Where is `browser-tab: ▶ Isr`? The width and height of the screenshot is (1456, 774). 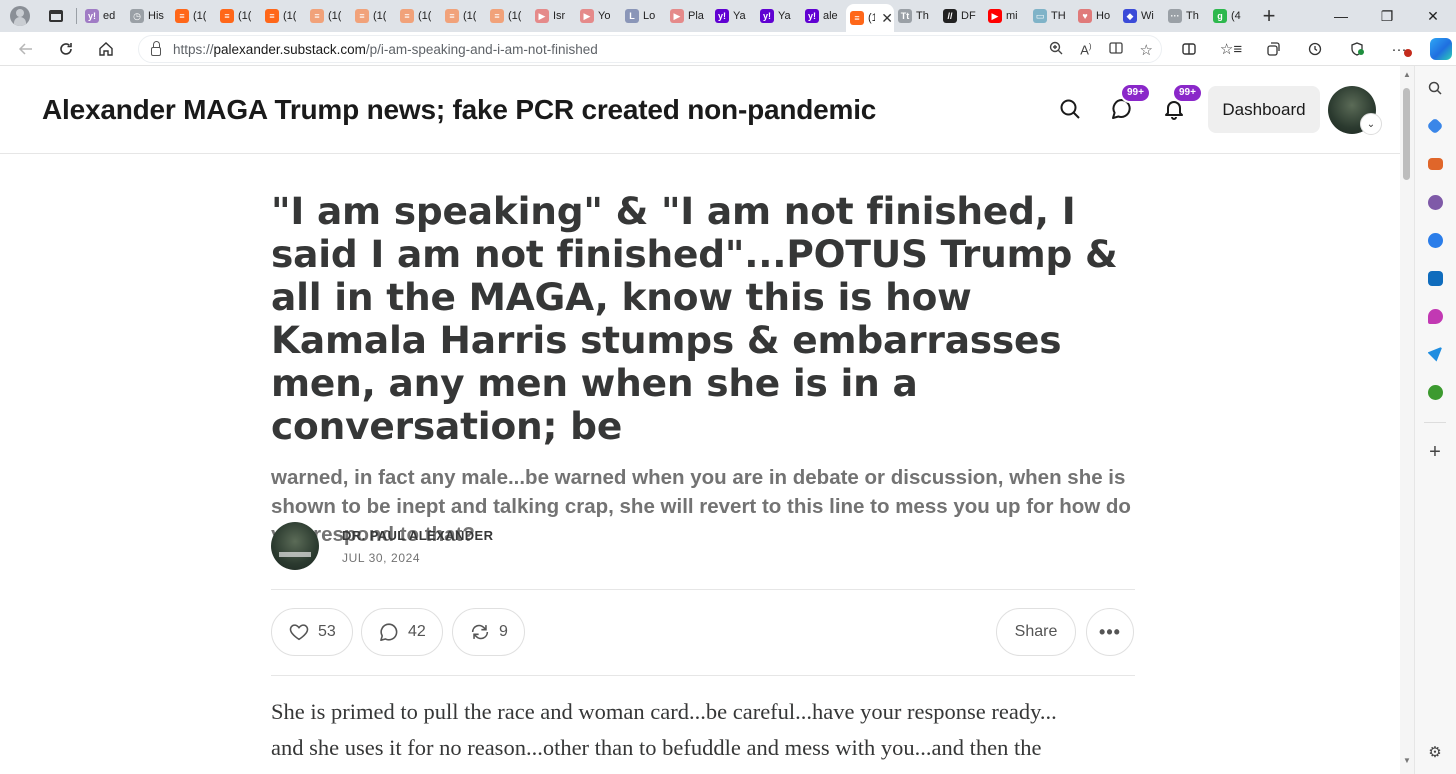
browser-tab: ▶ Isr is located at coordinates (553, 16).